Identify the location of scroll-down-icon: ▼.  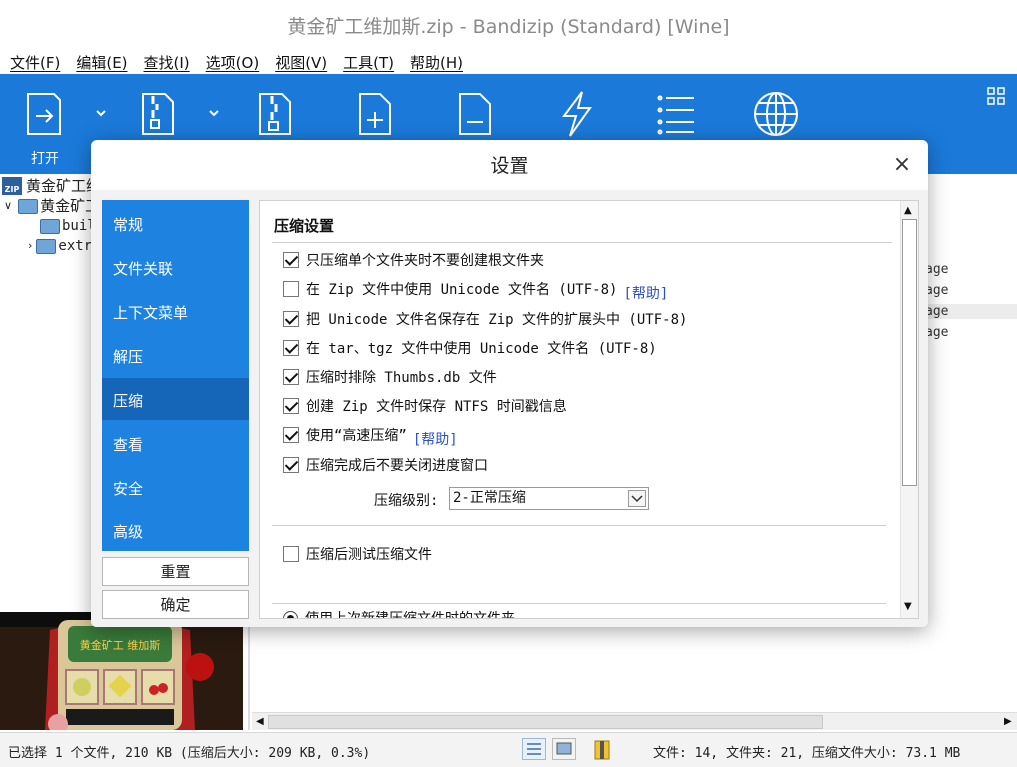
(908, 606).